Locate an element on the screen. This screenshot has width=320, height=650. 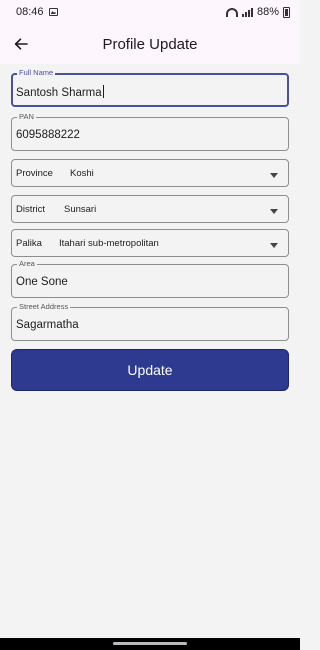
pan-label: PAN is located at coordinates (26, 117).